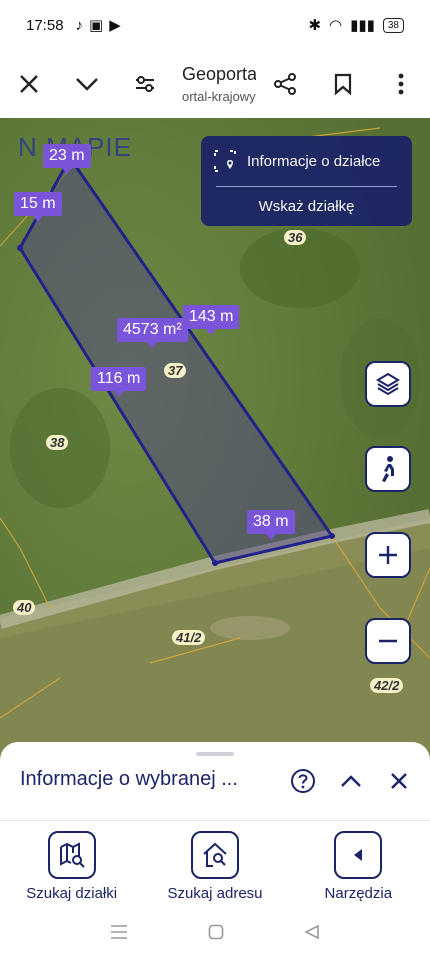 The height and width of the screenshot is (960, 430). I want to click on home-search-icon, so click(215, 854).